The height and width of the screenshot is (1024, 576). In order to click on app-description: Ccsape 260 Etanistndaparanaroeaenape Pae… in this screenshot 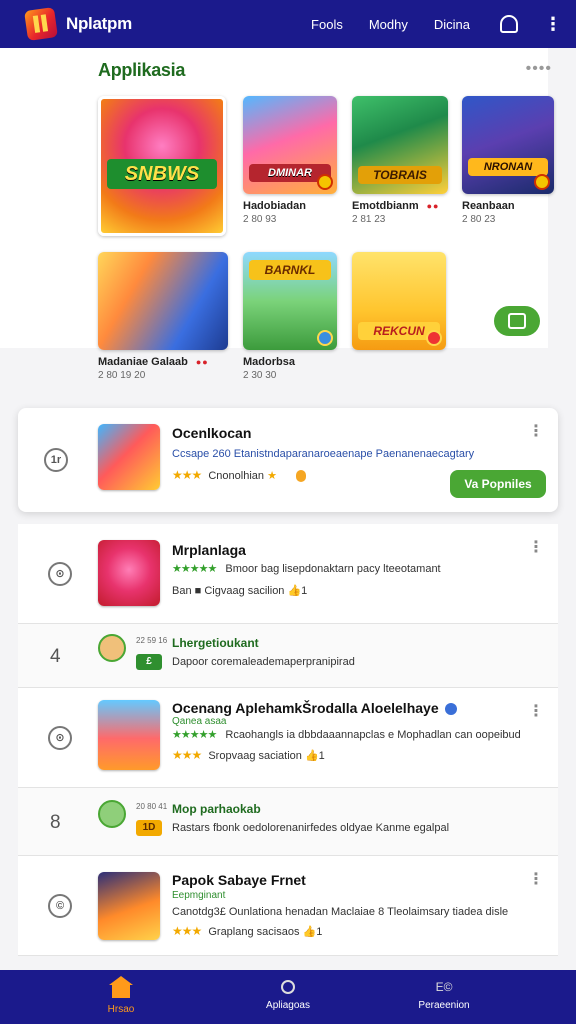, I will do `click(323, 454)`.